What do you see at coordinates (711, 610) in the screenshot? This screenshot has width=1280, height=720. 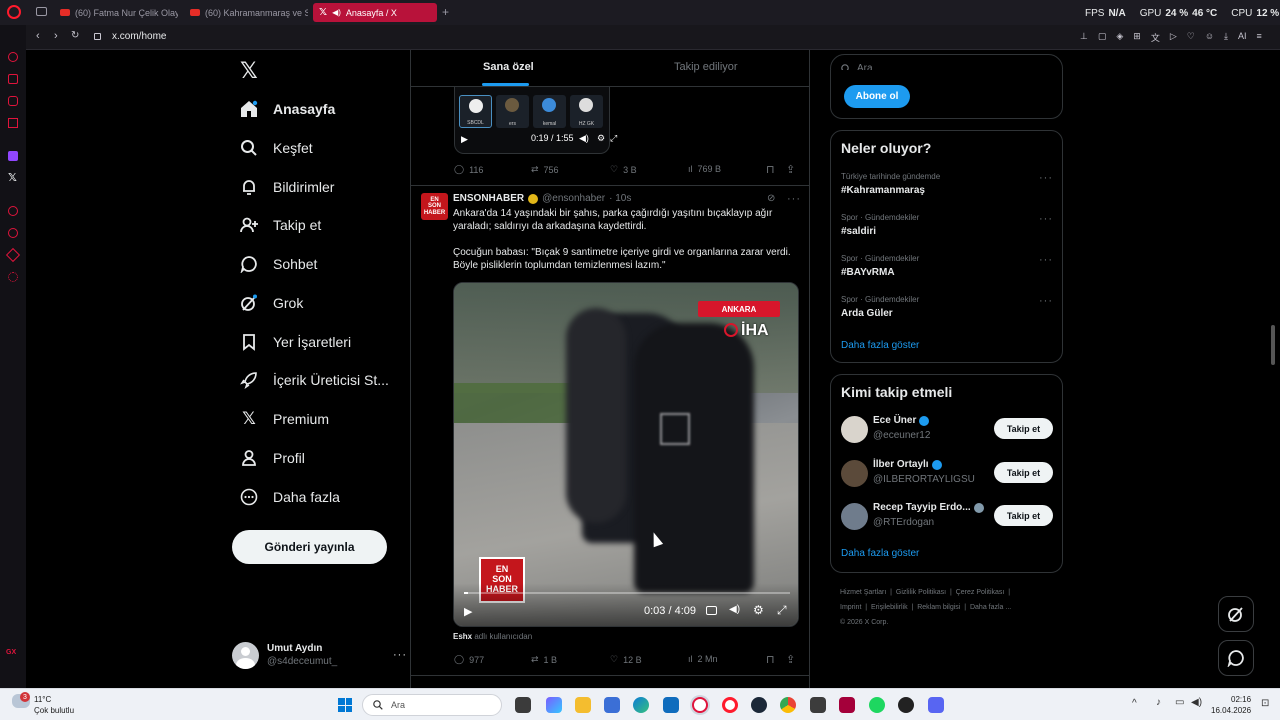 I see `captions-icon` at bounding box center [711, 610].